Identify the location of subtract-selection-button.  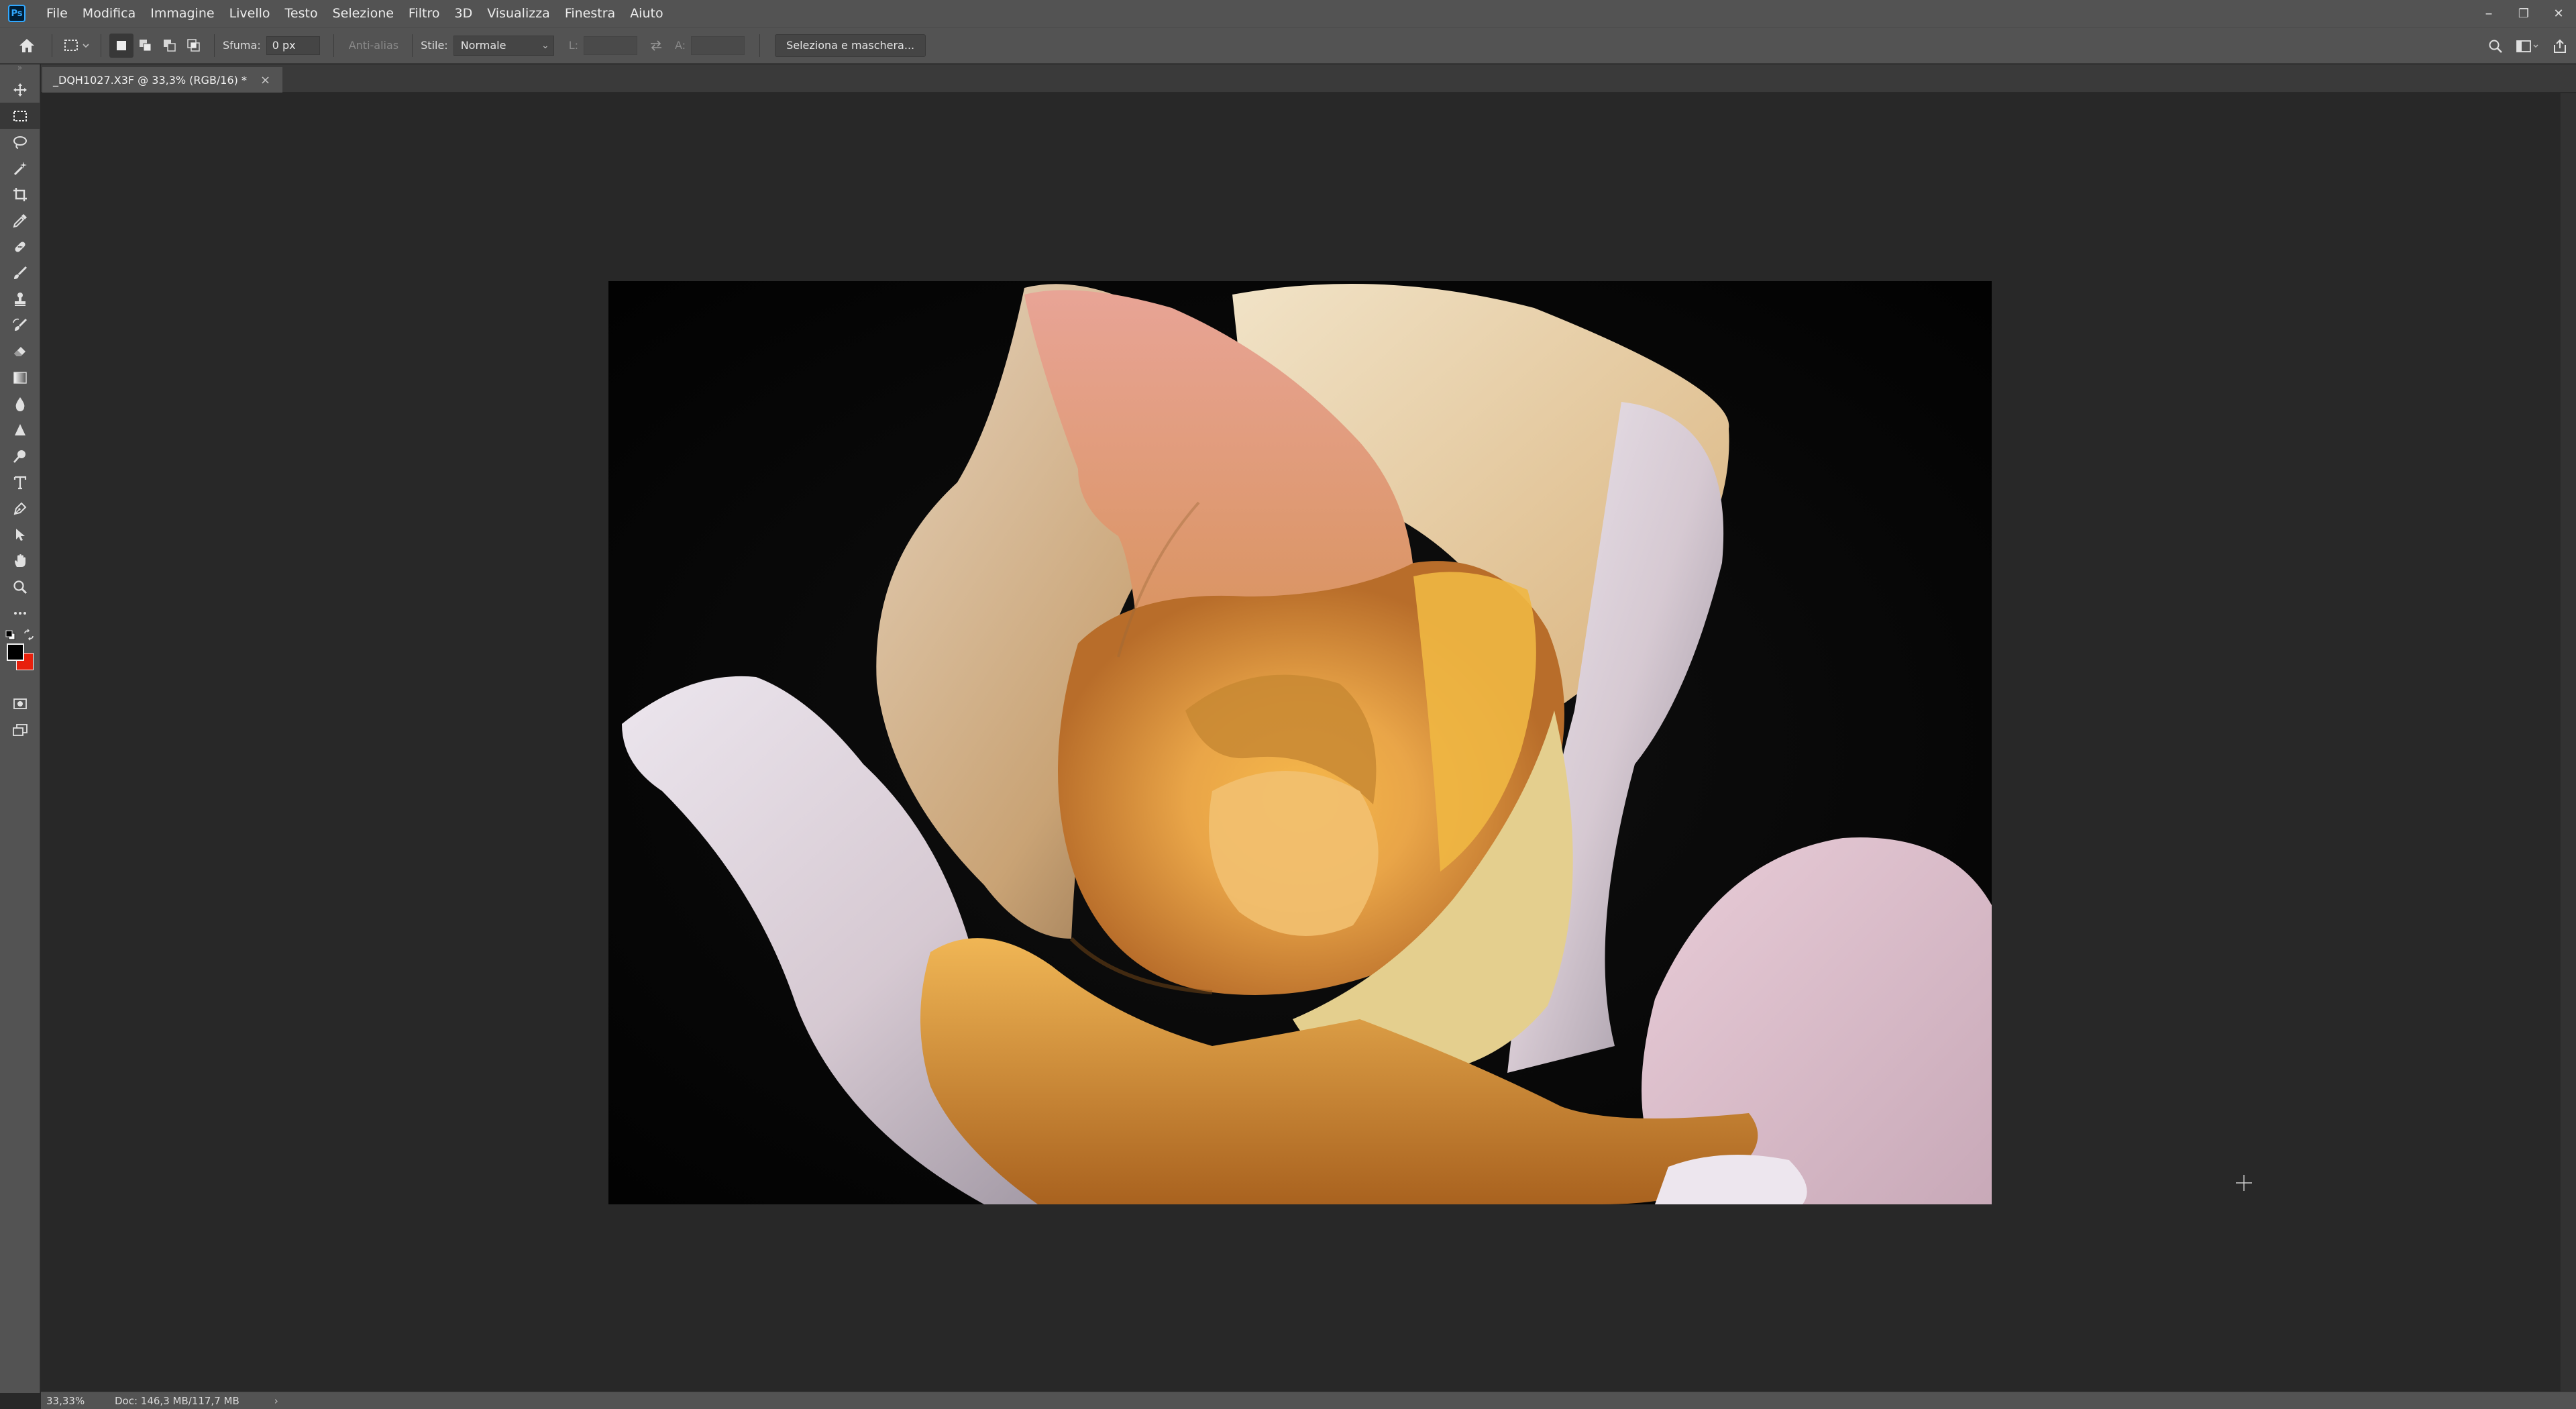
(170, 46).